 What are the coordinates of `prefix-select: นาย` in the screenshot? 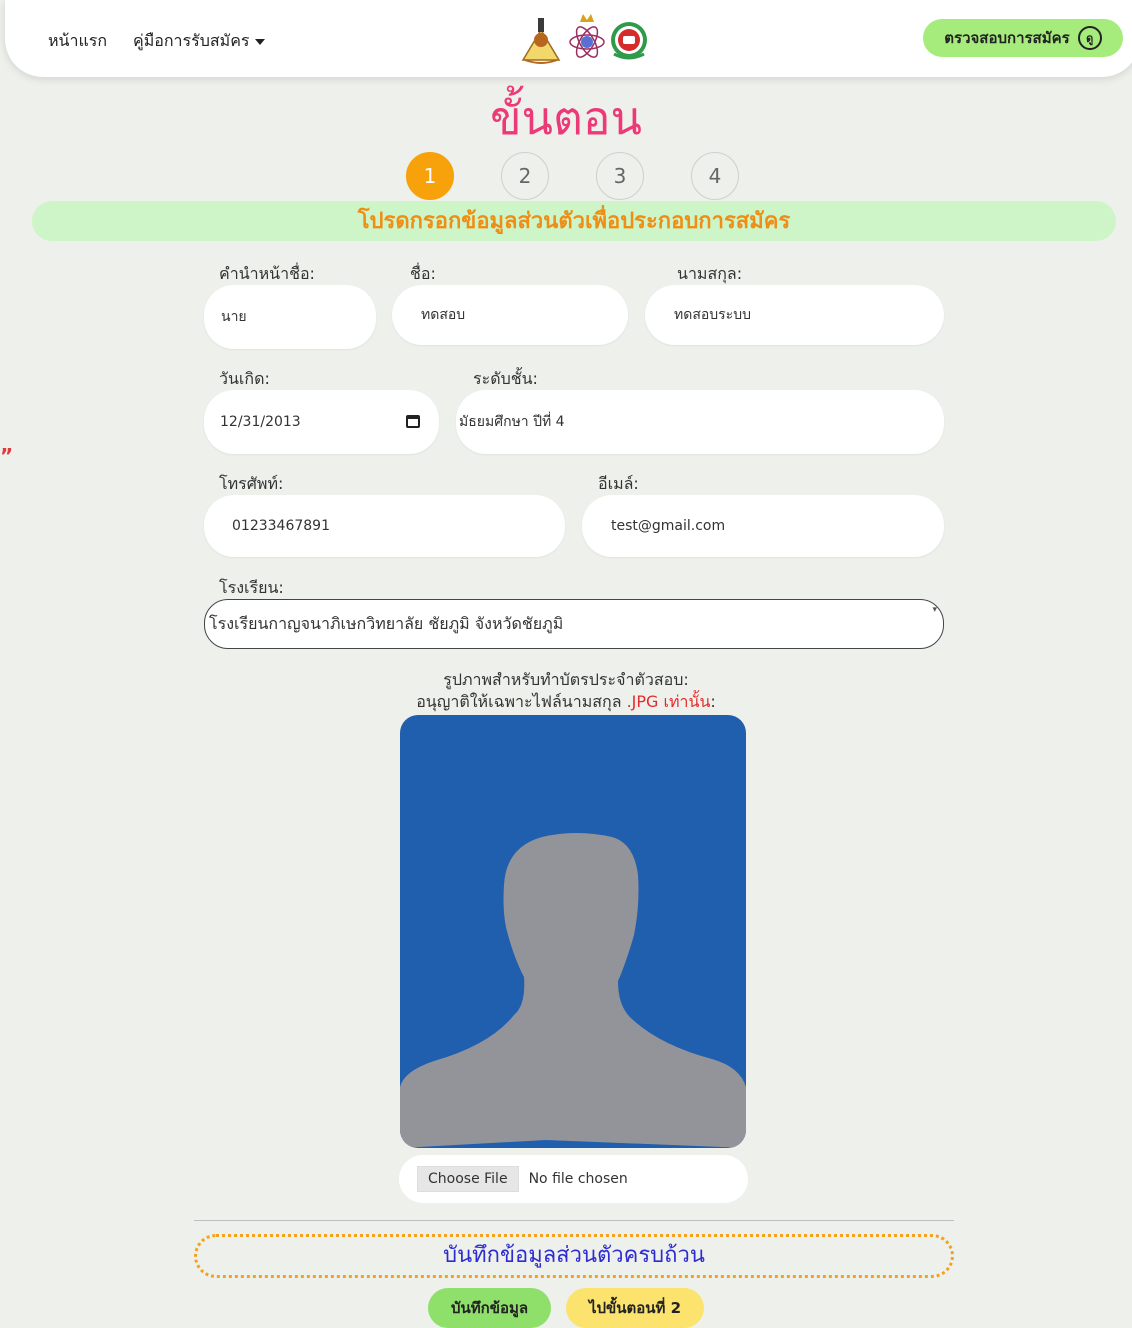 It's located at (290, 317).